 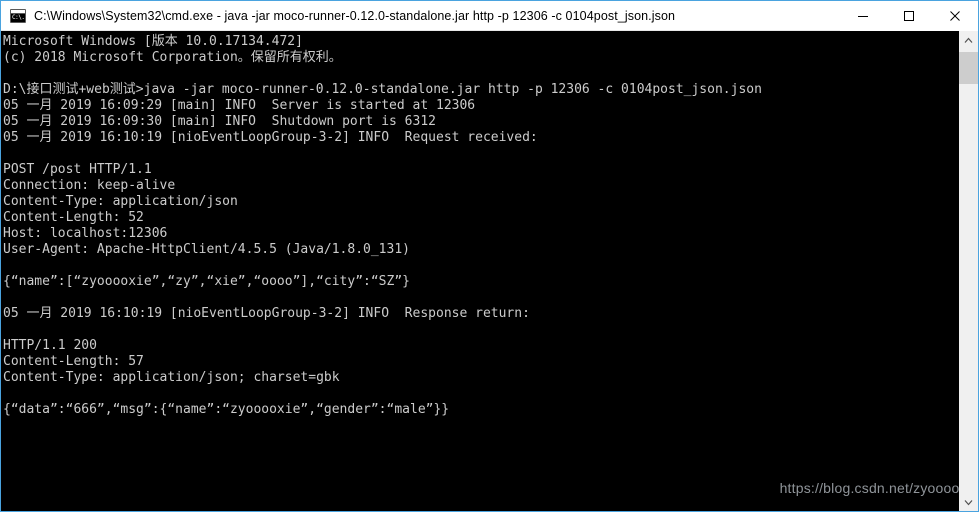 What do you see at coordinates (85, 233) in the screenshot?
I see `console-line: Host: localhost:12306` at bounding box center [85, 233].